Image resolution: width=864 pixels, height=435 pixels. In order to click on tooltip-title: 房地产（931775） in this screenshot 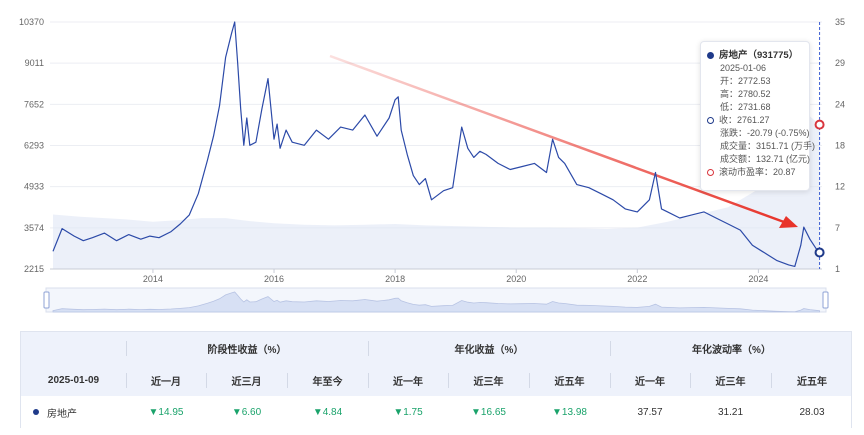, I will do `click(759, 55)`.